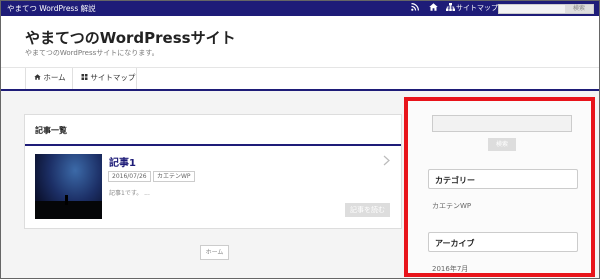 This screenshot has width=600, height=279. I want to click on category-link: カエテンWP, so click(451, 206).